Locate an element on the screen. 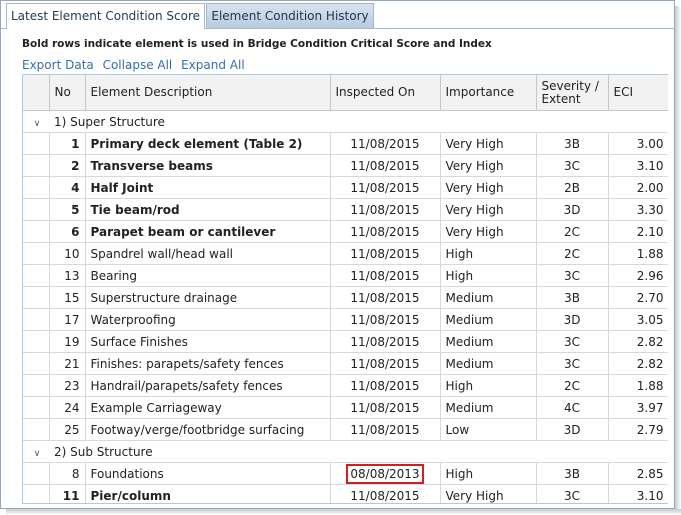  cell-no: 11 is located at coordinates (67, 493).